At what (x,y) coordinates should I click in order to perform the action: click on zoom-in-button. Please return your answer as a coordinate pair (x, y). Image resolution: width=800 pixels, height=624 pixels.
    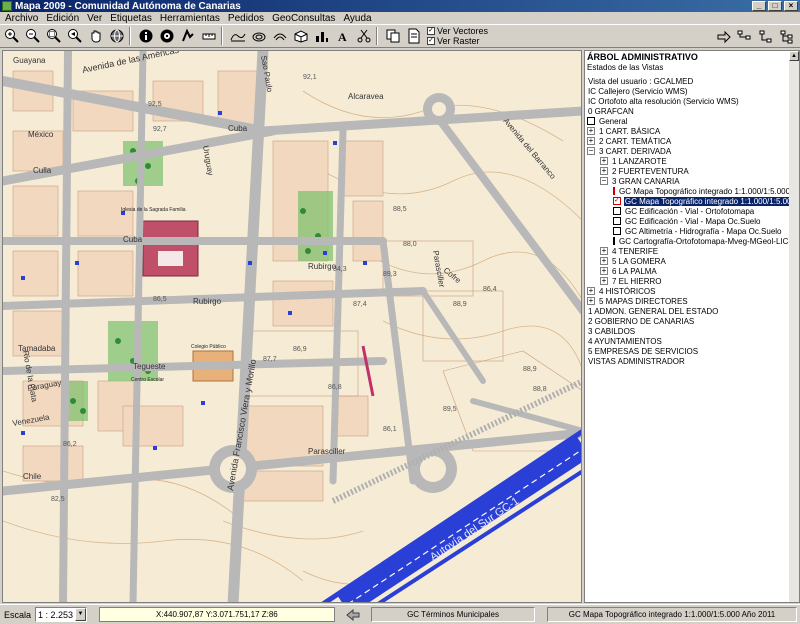
    Looking at the image, I should click on (12, 36).